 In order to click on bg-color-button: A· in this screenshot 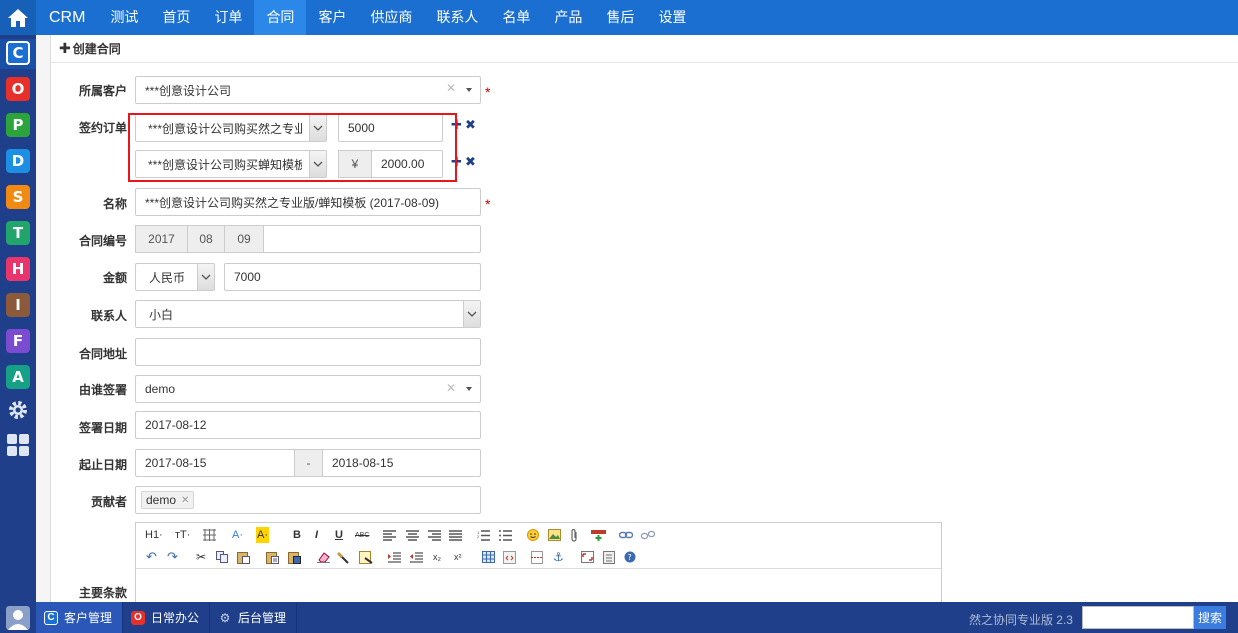, I will do `click(262, 535)`.